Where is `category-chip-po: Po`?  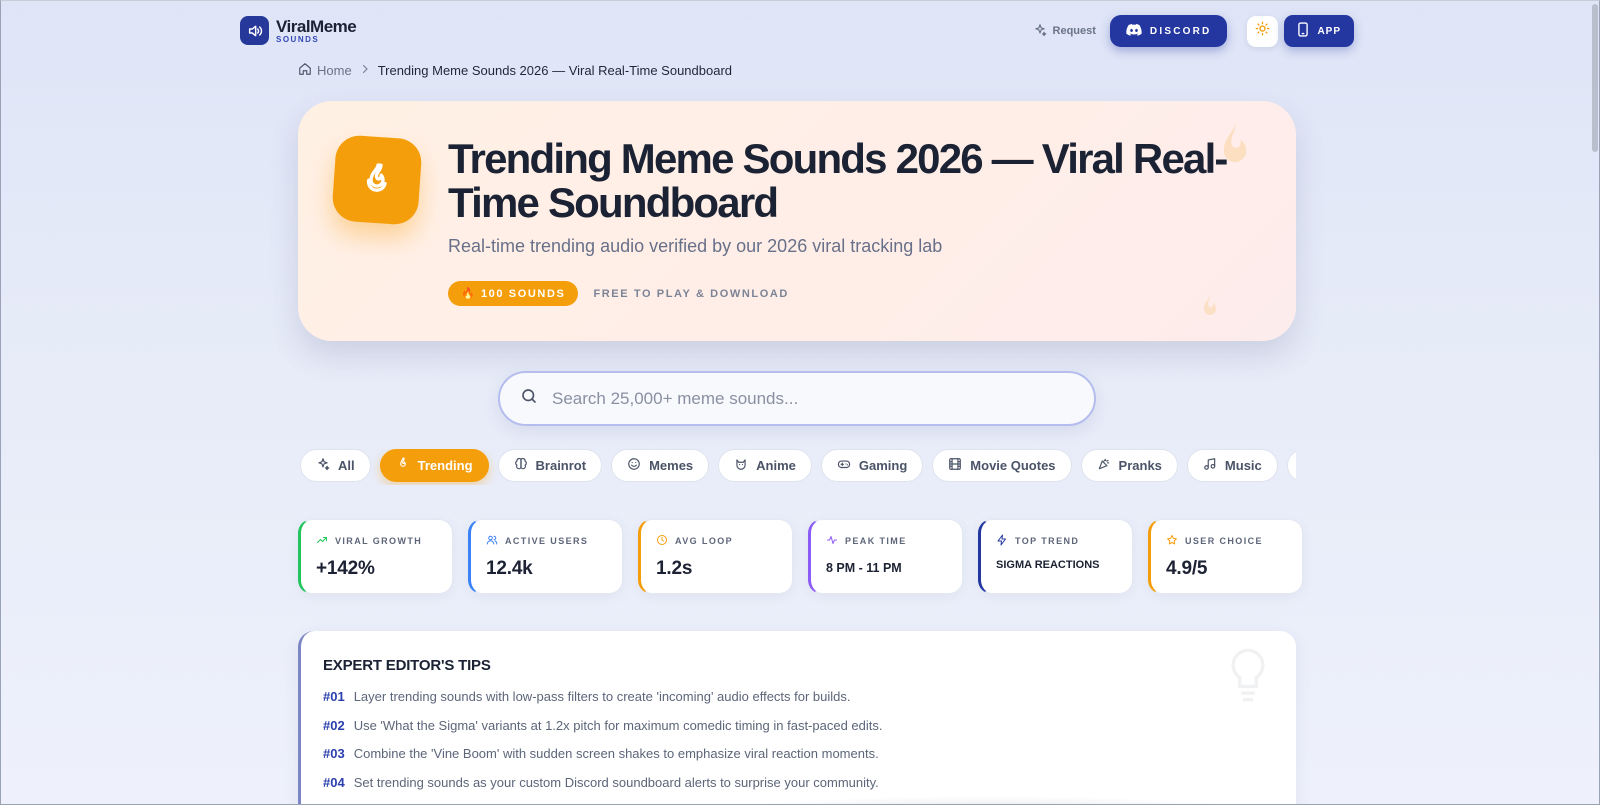 category-chip-po: Po is located at coordinates (1291, 465).